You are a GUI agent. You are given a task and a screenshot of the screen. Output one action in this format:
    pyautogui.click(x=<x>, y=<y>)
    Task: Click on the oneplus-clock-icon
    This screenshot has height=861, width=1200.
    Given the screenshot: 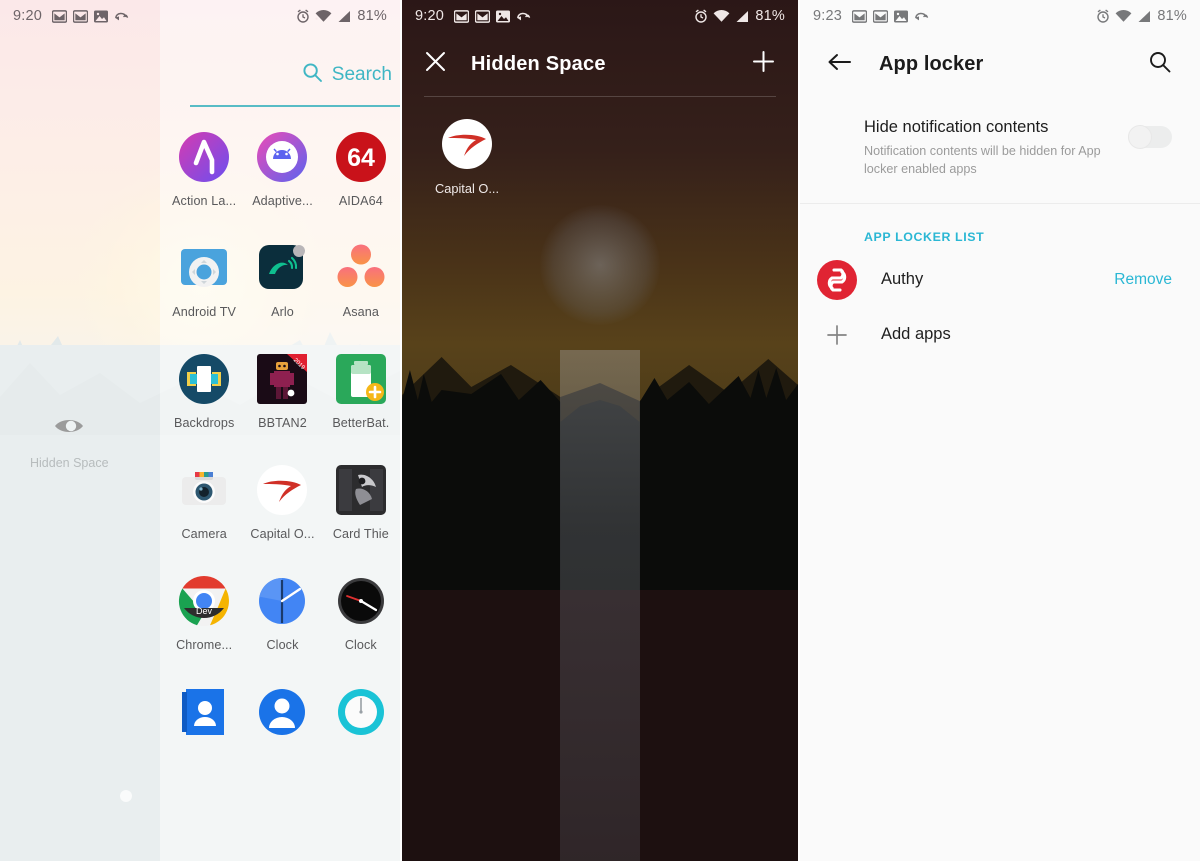 What is the action you would take?
    pyautogui.click(x=361, y=601)
    